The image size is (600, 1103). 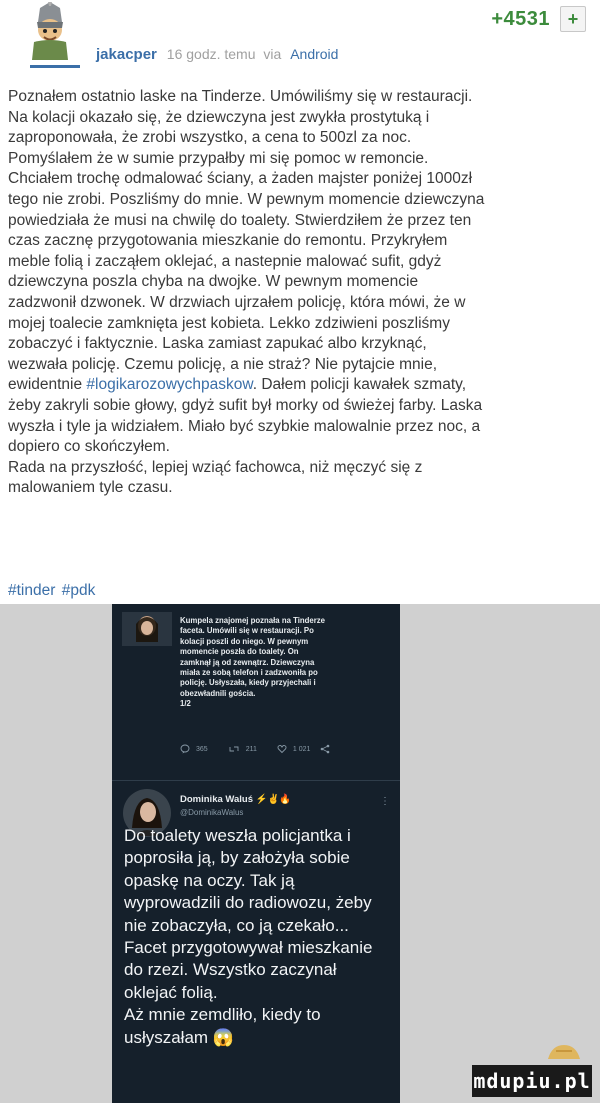 I want to click on heart-icon, so click(x=282, y=749).